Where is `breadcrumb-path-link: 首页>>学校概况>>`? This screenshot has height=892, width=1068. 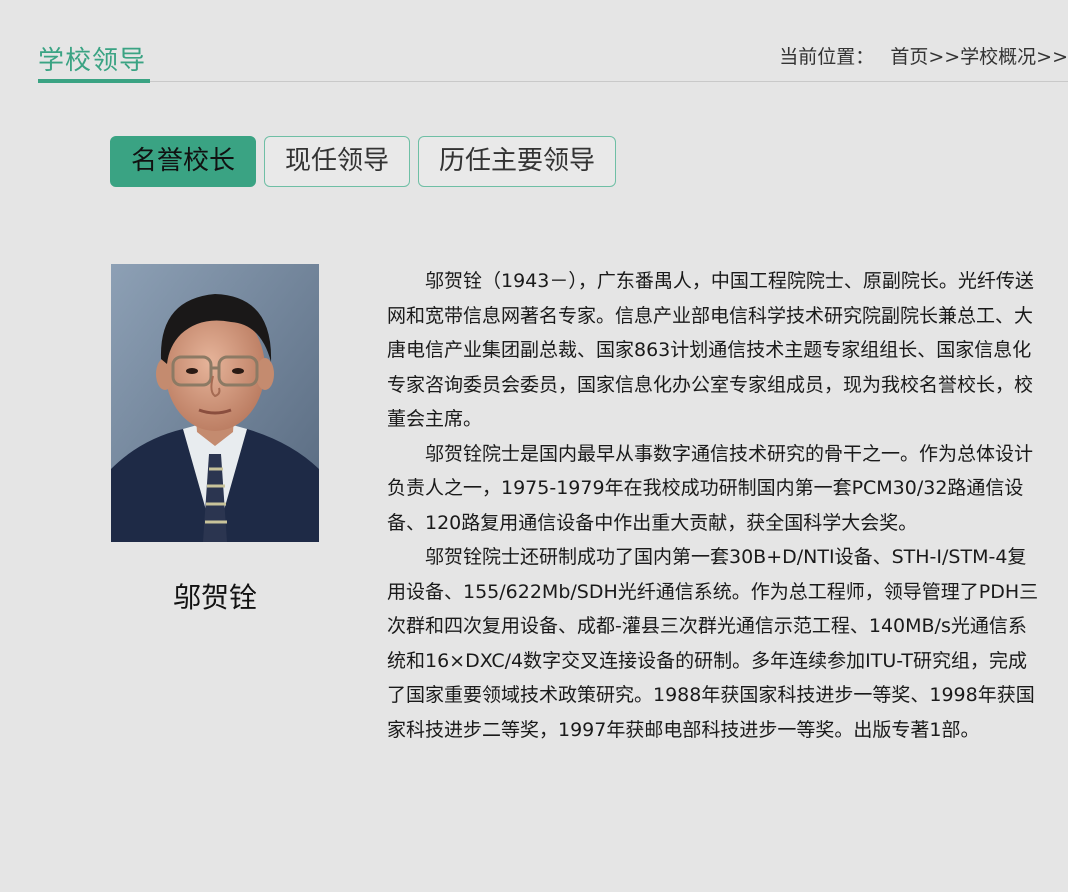 breadcrumb-path-link: 首页>>学校概况>> is located at coordinates (979, 57).